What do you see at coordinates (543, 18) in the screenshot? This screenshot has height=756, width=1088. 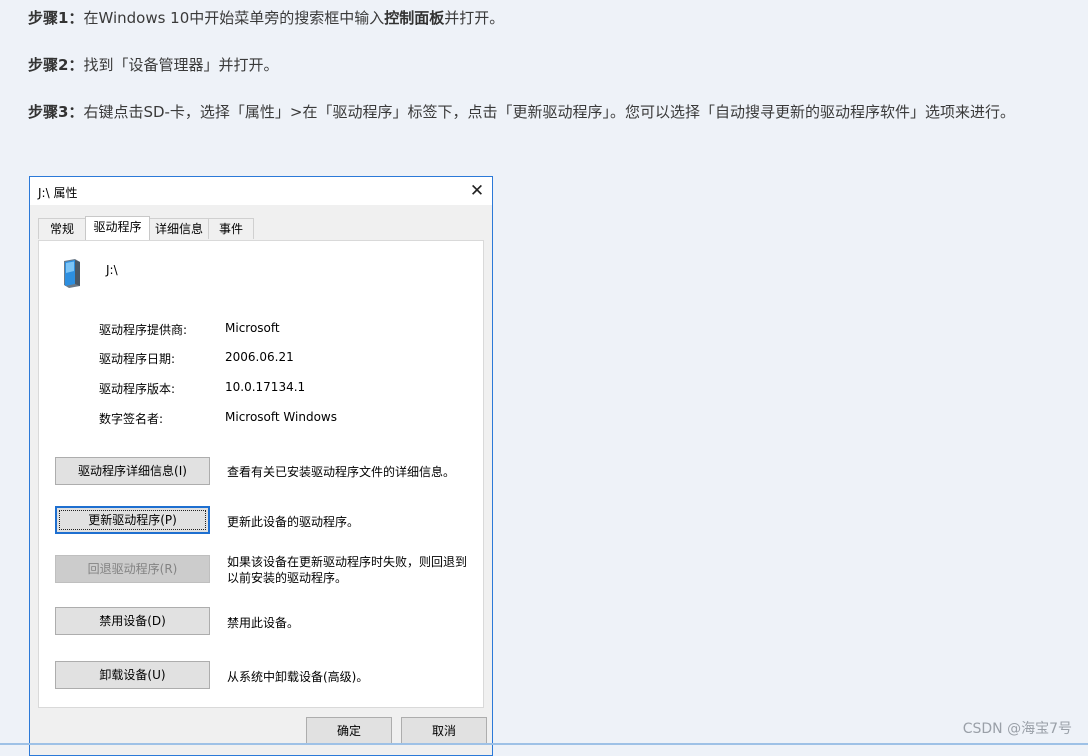 I see `step-1: 步骤1：在Windows 10中开始菜单旁的搜索框中输入控制面板并打开。` at bounding box center [543, 18].